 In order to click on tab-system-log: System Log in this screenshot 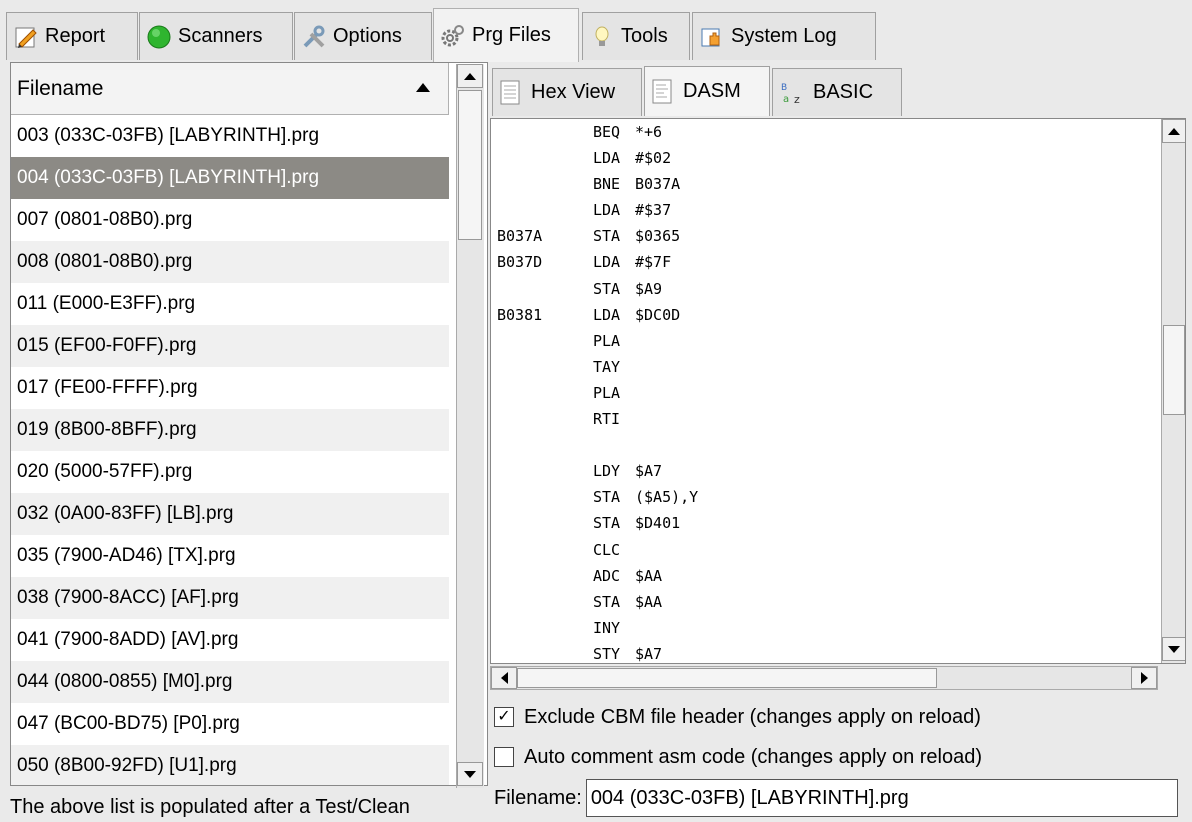, I will do `click(784, 36)`.